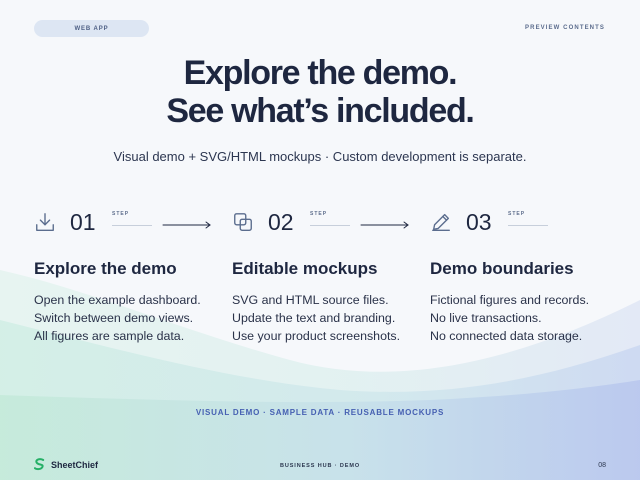  Describe the element at coordinates (510, 300) in the screenshot. I see `step-line: Fictional figures and records.` at that location.